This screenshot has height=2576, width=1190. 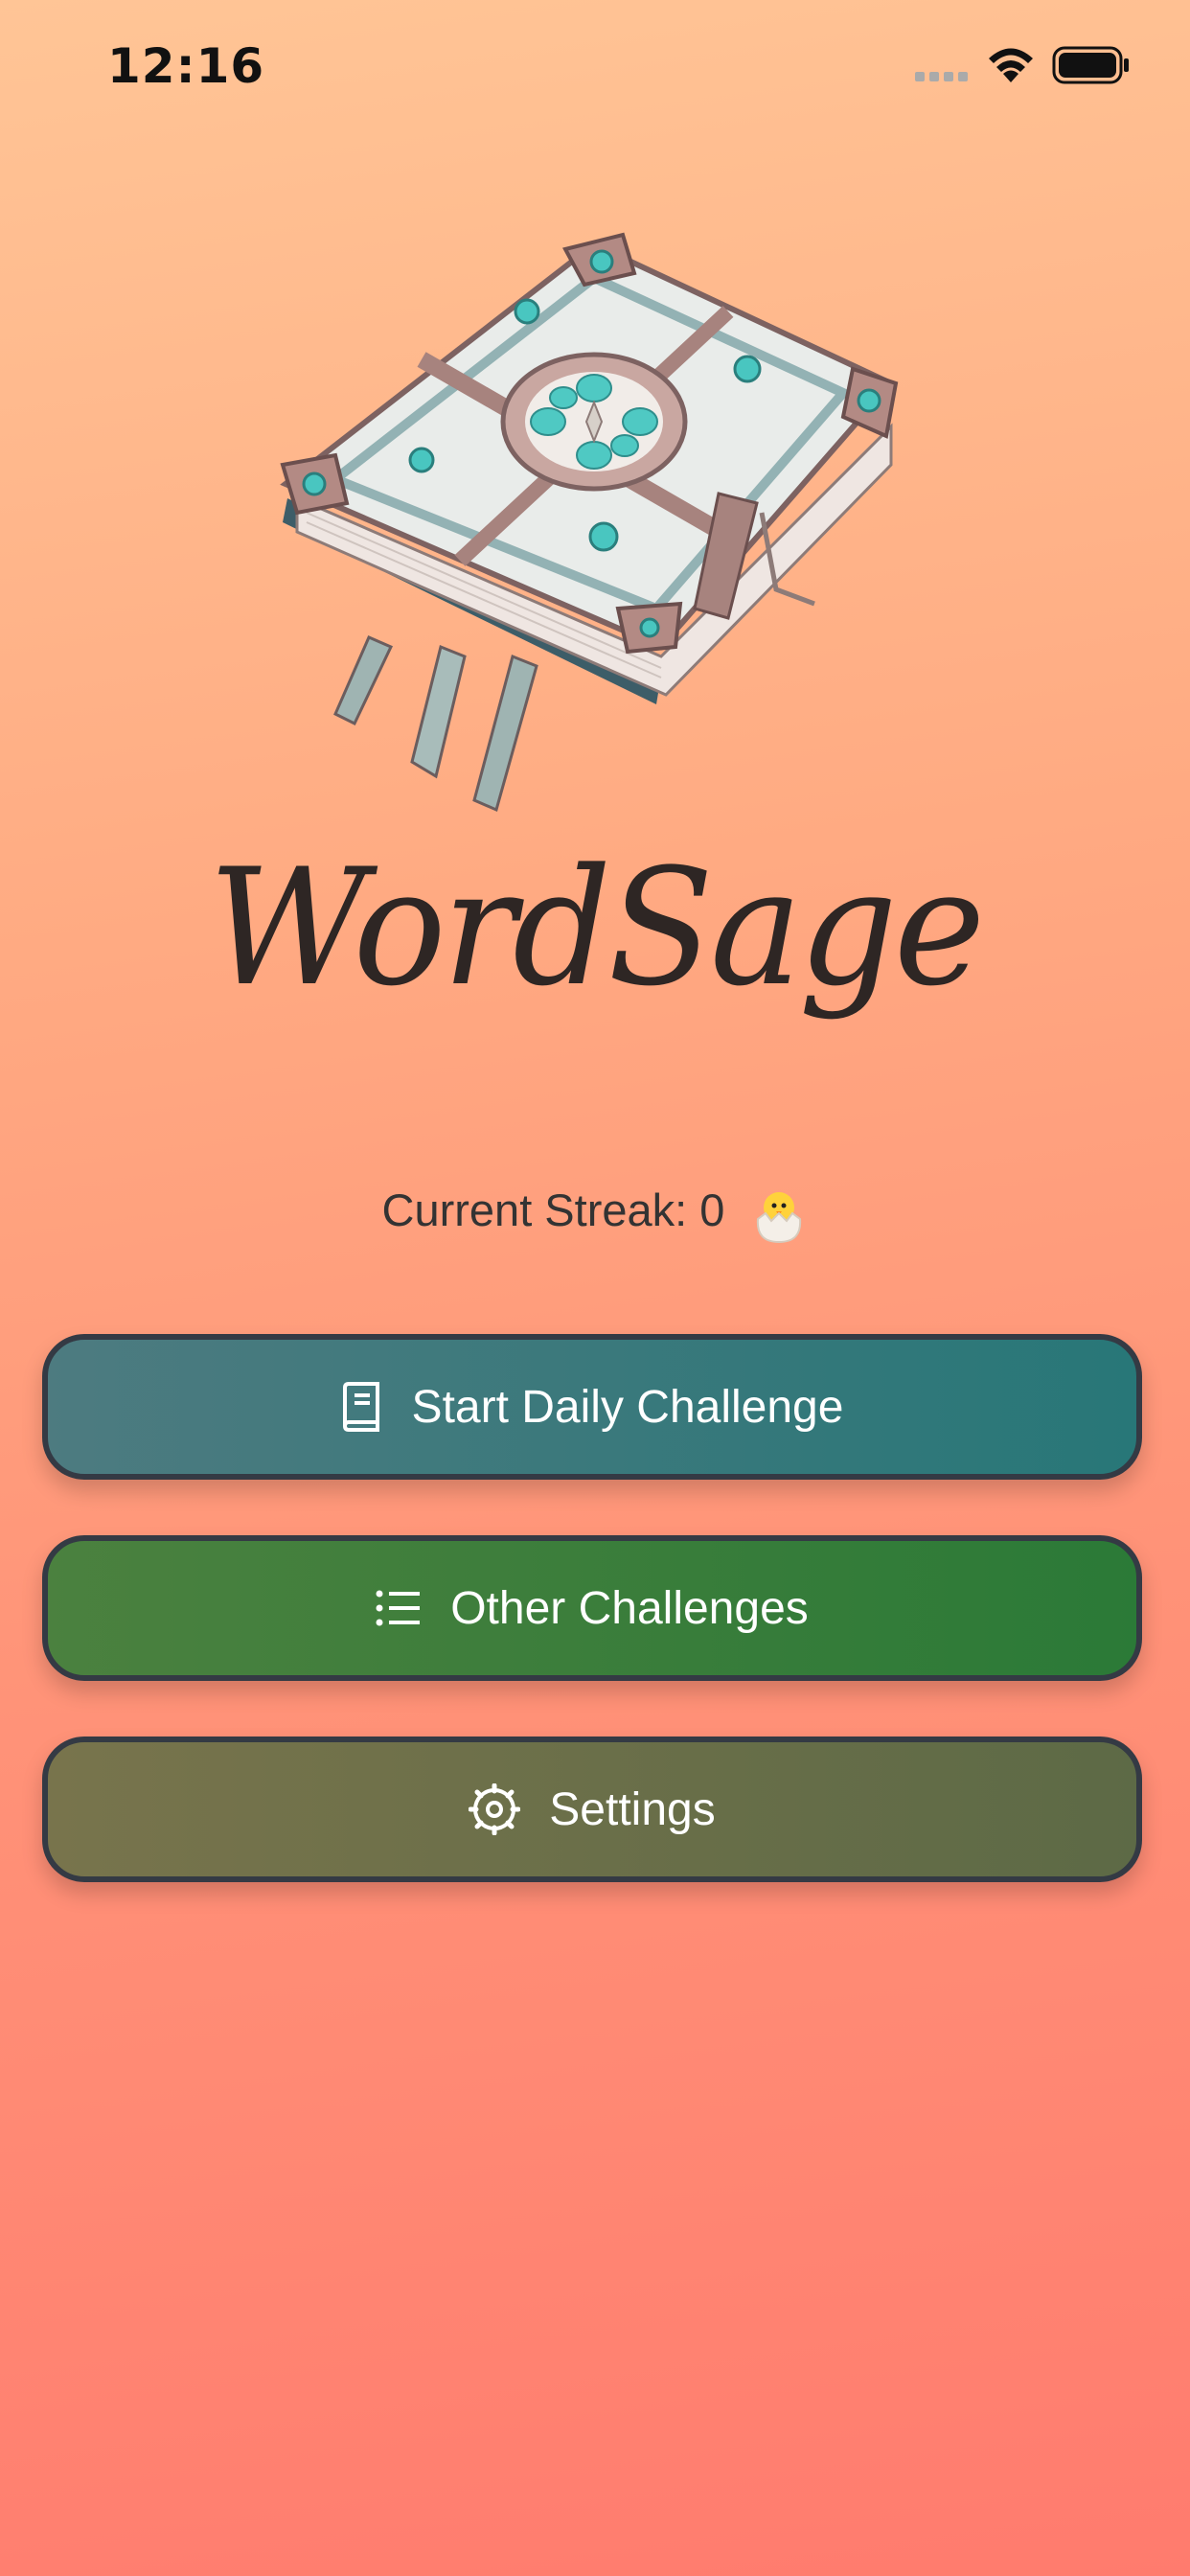 I want to click on streak-row: Current Streak: 0, so click(x=595, y=1214).